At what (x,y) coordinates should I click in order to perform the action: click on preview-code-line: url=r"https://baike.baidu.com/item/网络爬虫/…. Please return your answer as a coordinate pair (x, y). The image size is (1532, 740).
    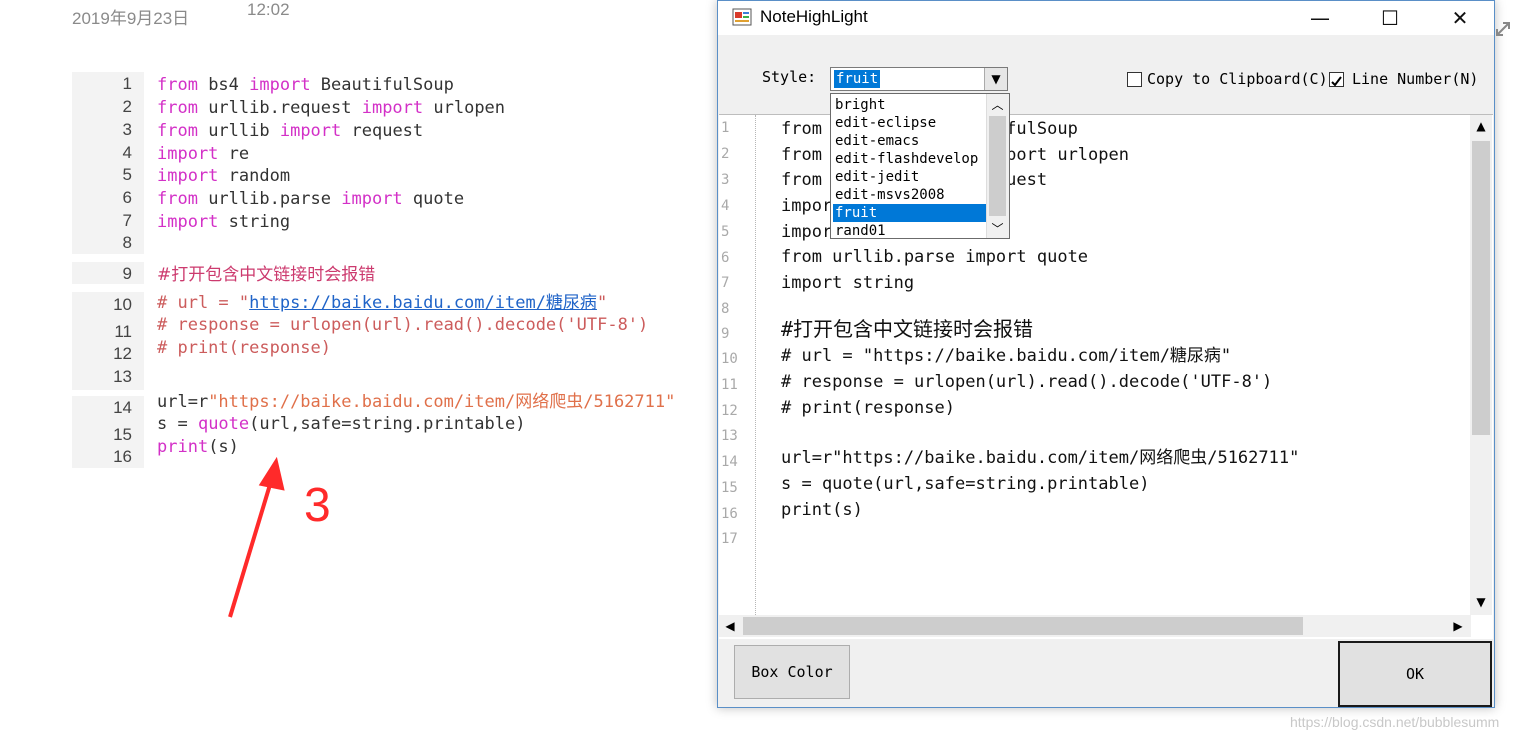
    Looking at the image, I should click on (1040, 458).